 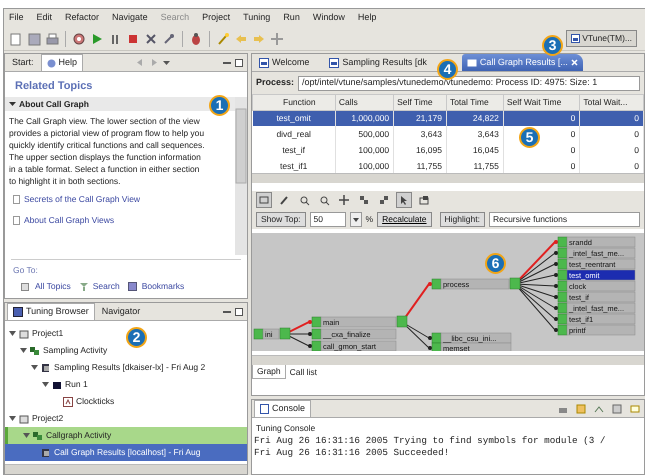 What do you see at coordinates (126, 435) in the screenshot?
I see `tree-item: Callgraph Activity` at bounding box center [126, 435].